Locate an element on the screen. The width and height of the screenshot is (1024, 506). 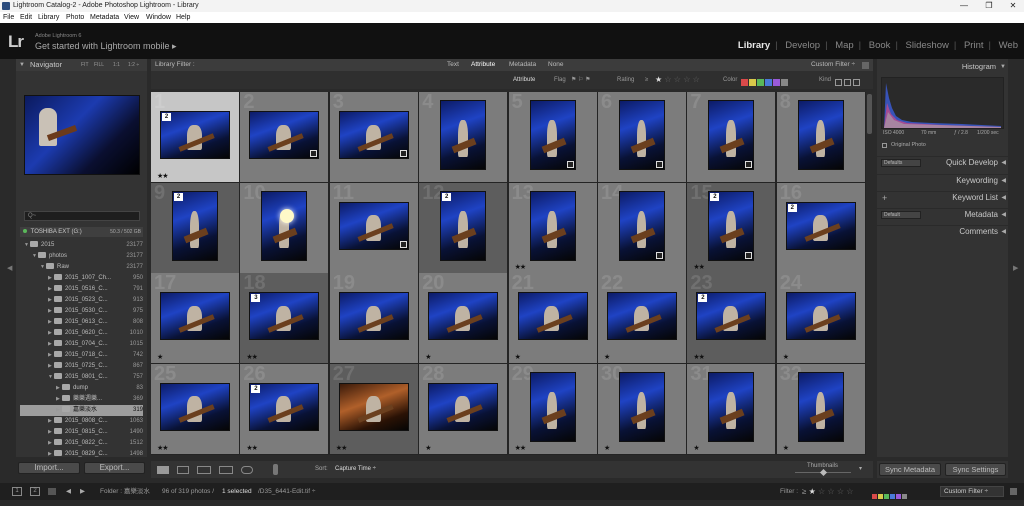
back-arrow-icon: ◀ is located at coordinates (68, 491).